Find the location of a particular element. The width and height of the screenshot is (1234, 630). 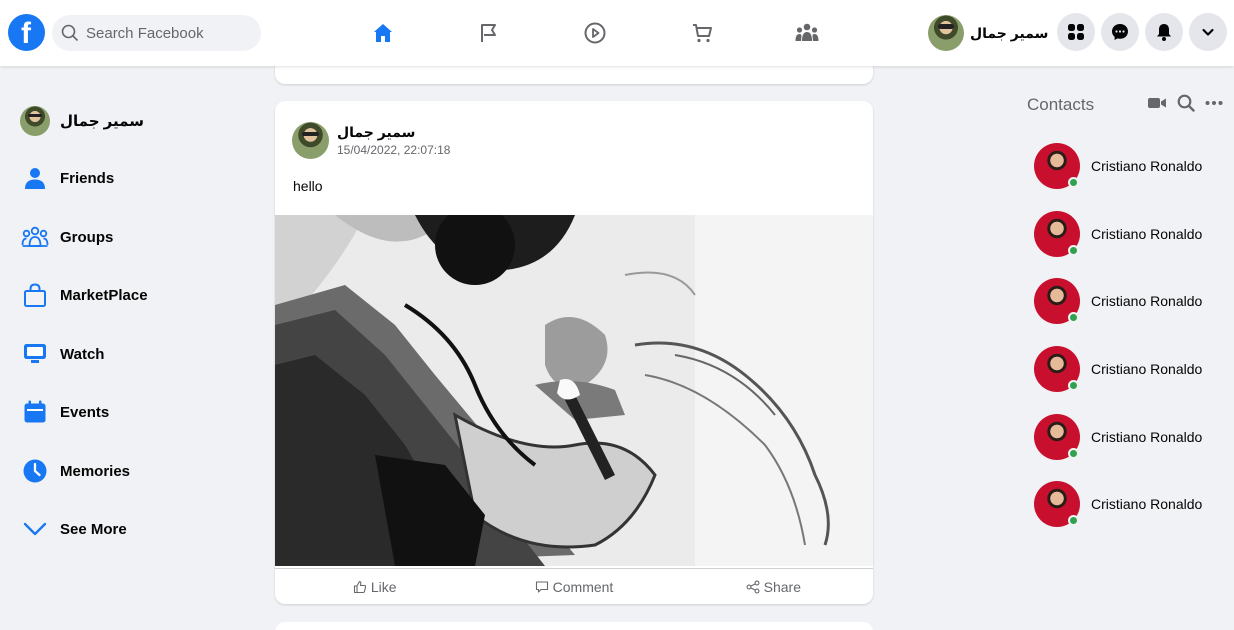

home-icon is located at coordinates (383, 33).